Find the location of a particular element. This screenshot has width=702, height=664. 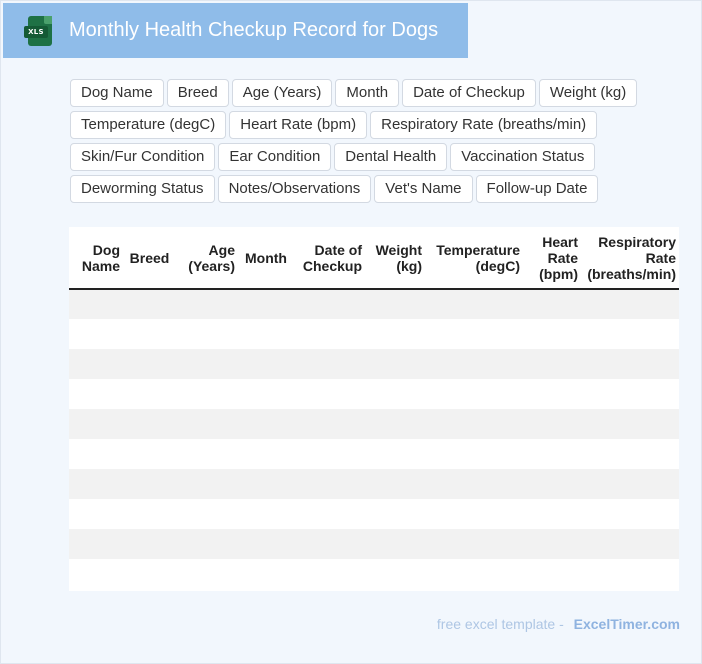

table-row is located at coordinates (374, 304).